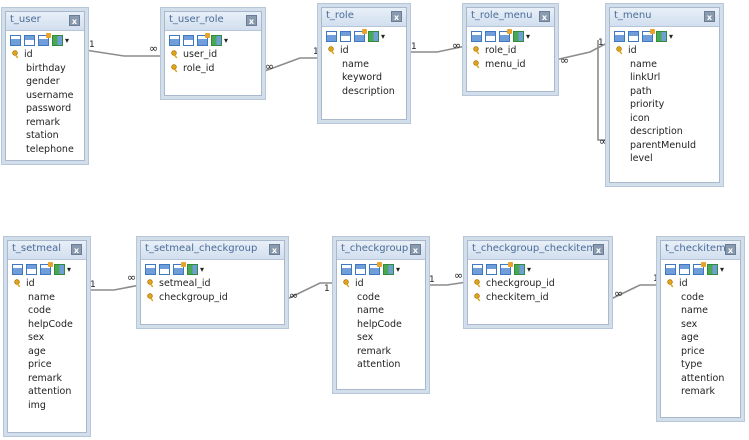 This screenshot has height=440, width=749. Describe the element at coordinates (213, 21) in the screenshot. I see `table-header: t_user_role x` at that location.